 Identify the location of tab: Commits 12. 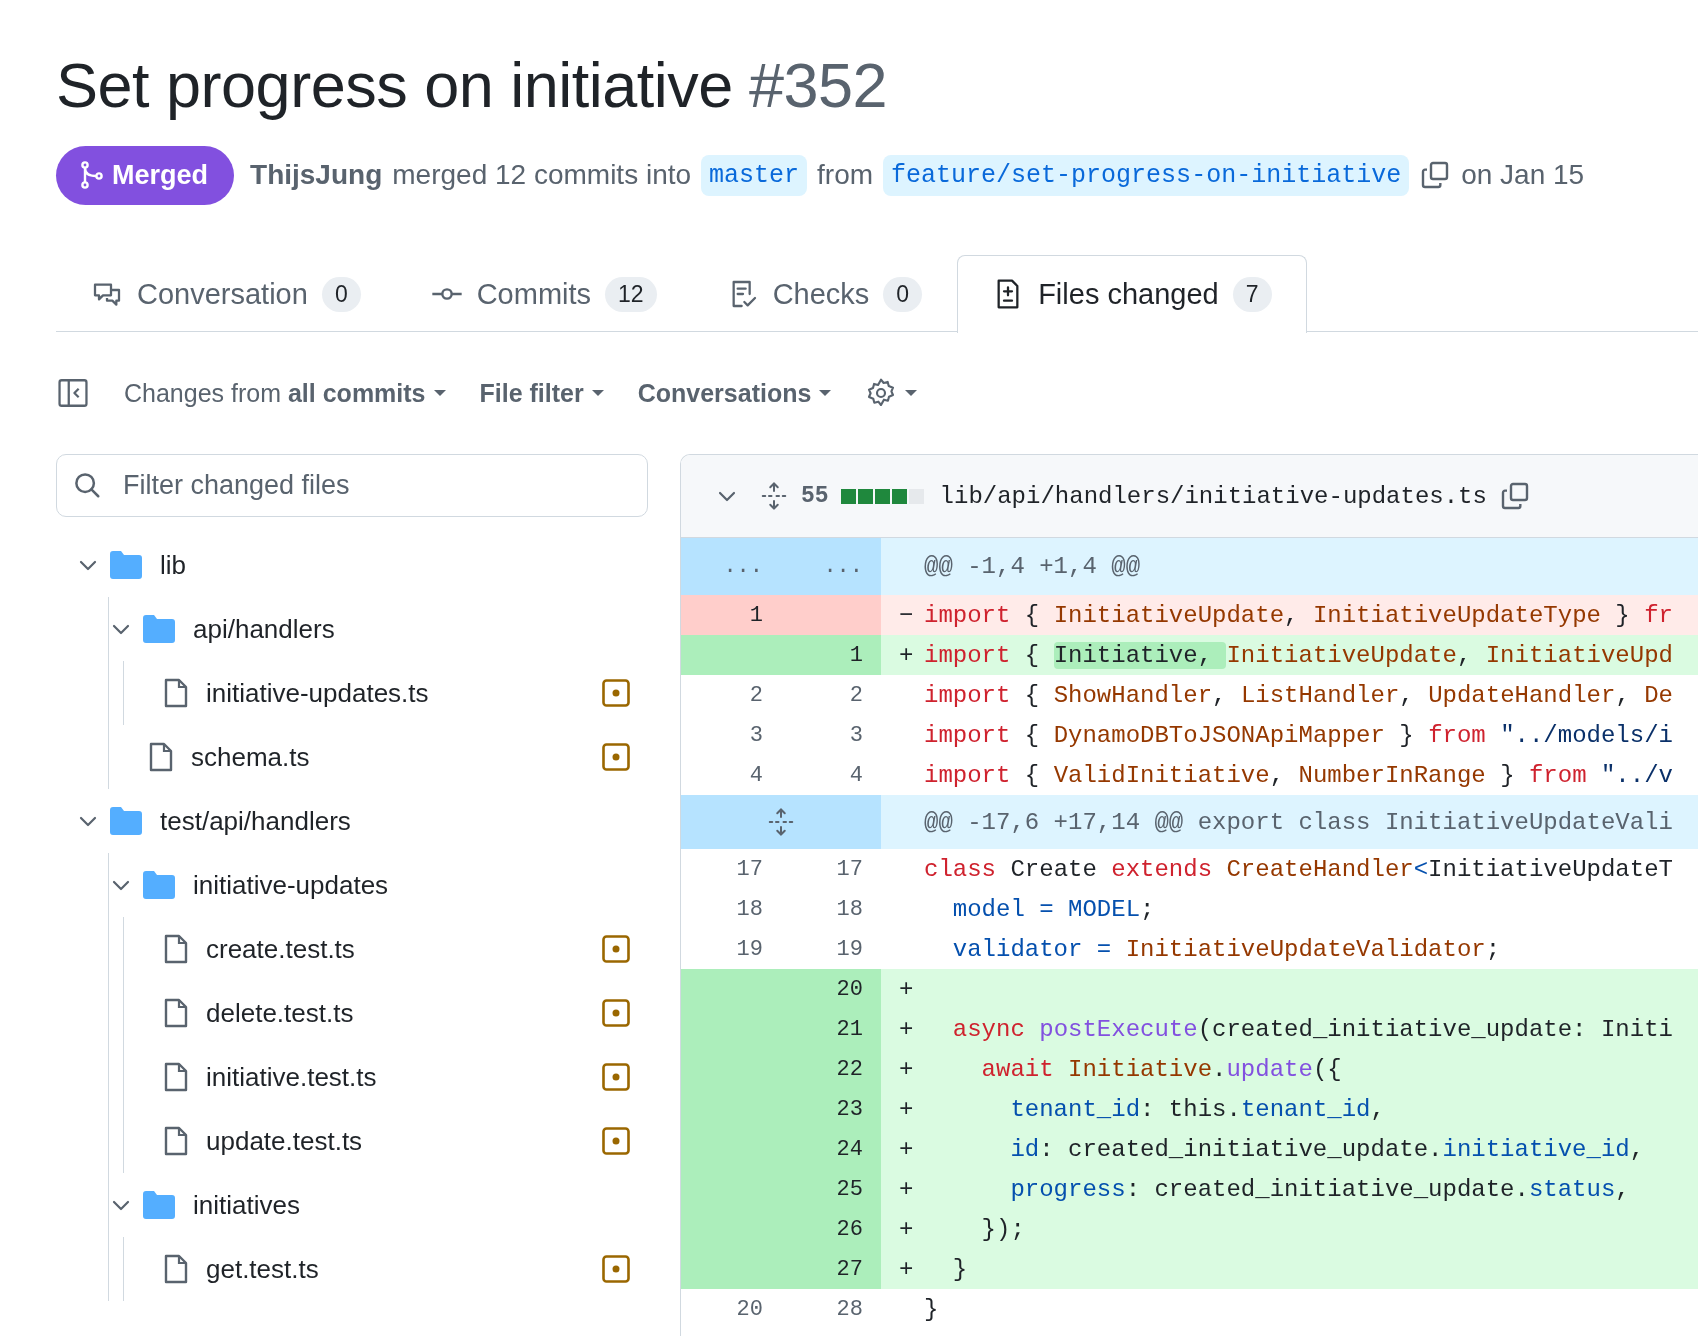
(543, 293).